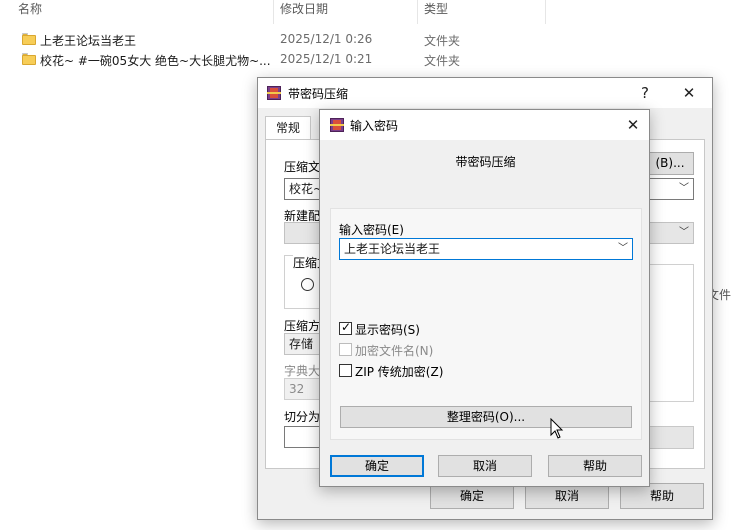 Image resolution: width=731 pixels, height=530 pixels. Describe the element at coordinates (295, 11) in the screenshot. I see `column-header-date: 修改日期` at that location.